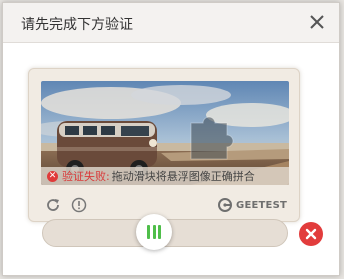 Image resolution: width=344 pixels, height=279 pixels. Describe the element at coordinates (77, 25) in the screenshot. I see `dialog-title: 请先完成下方验证` at that location.